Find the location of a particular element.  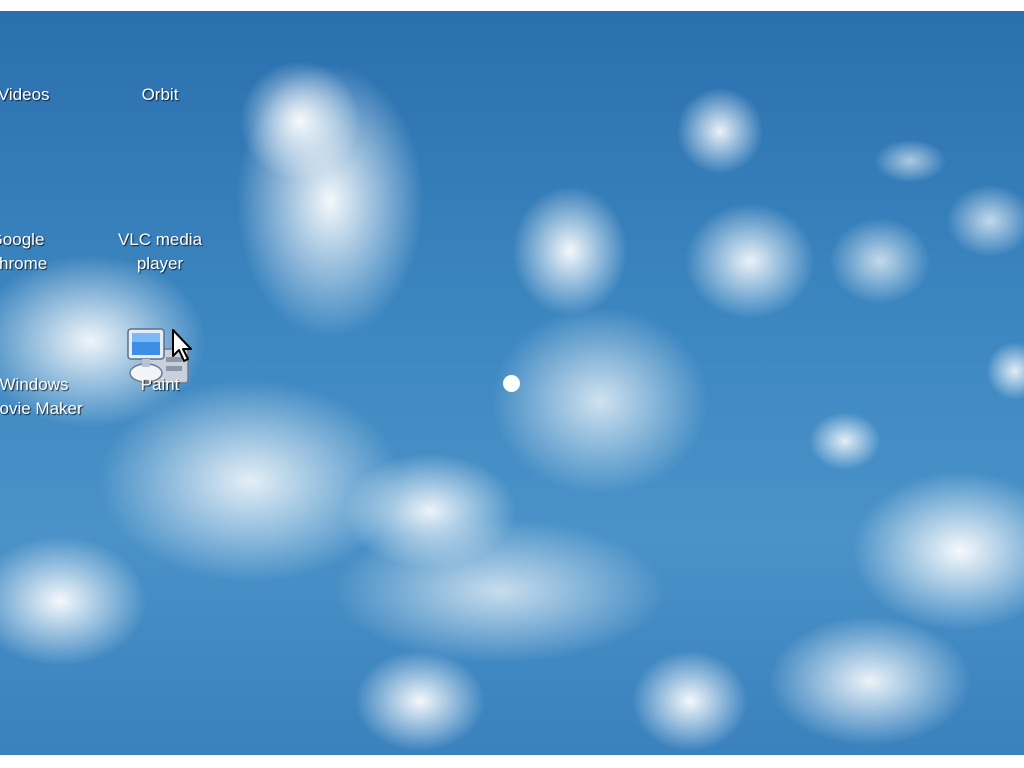

arrow-cursor-icon is located at coordinates (182, 345).